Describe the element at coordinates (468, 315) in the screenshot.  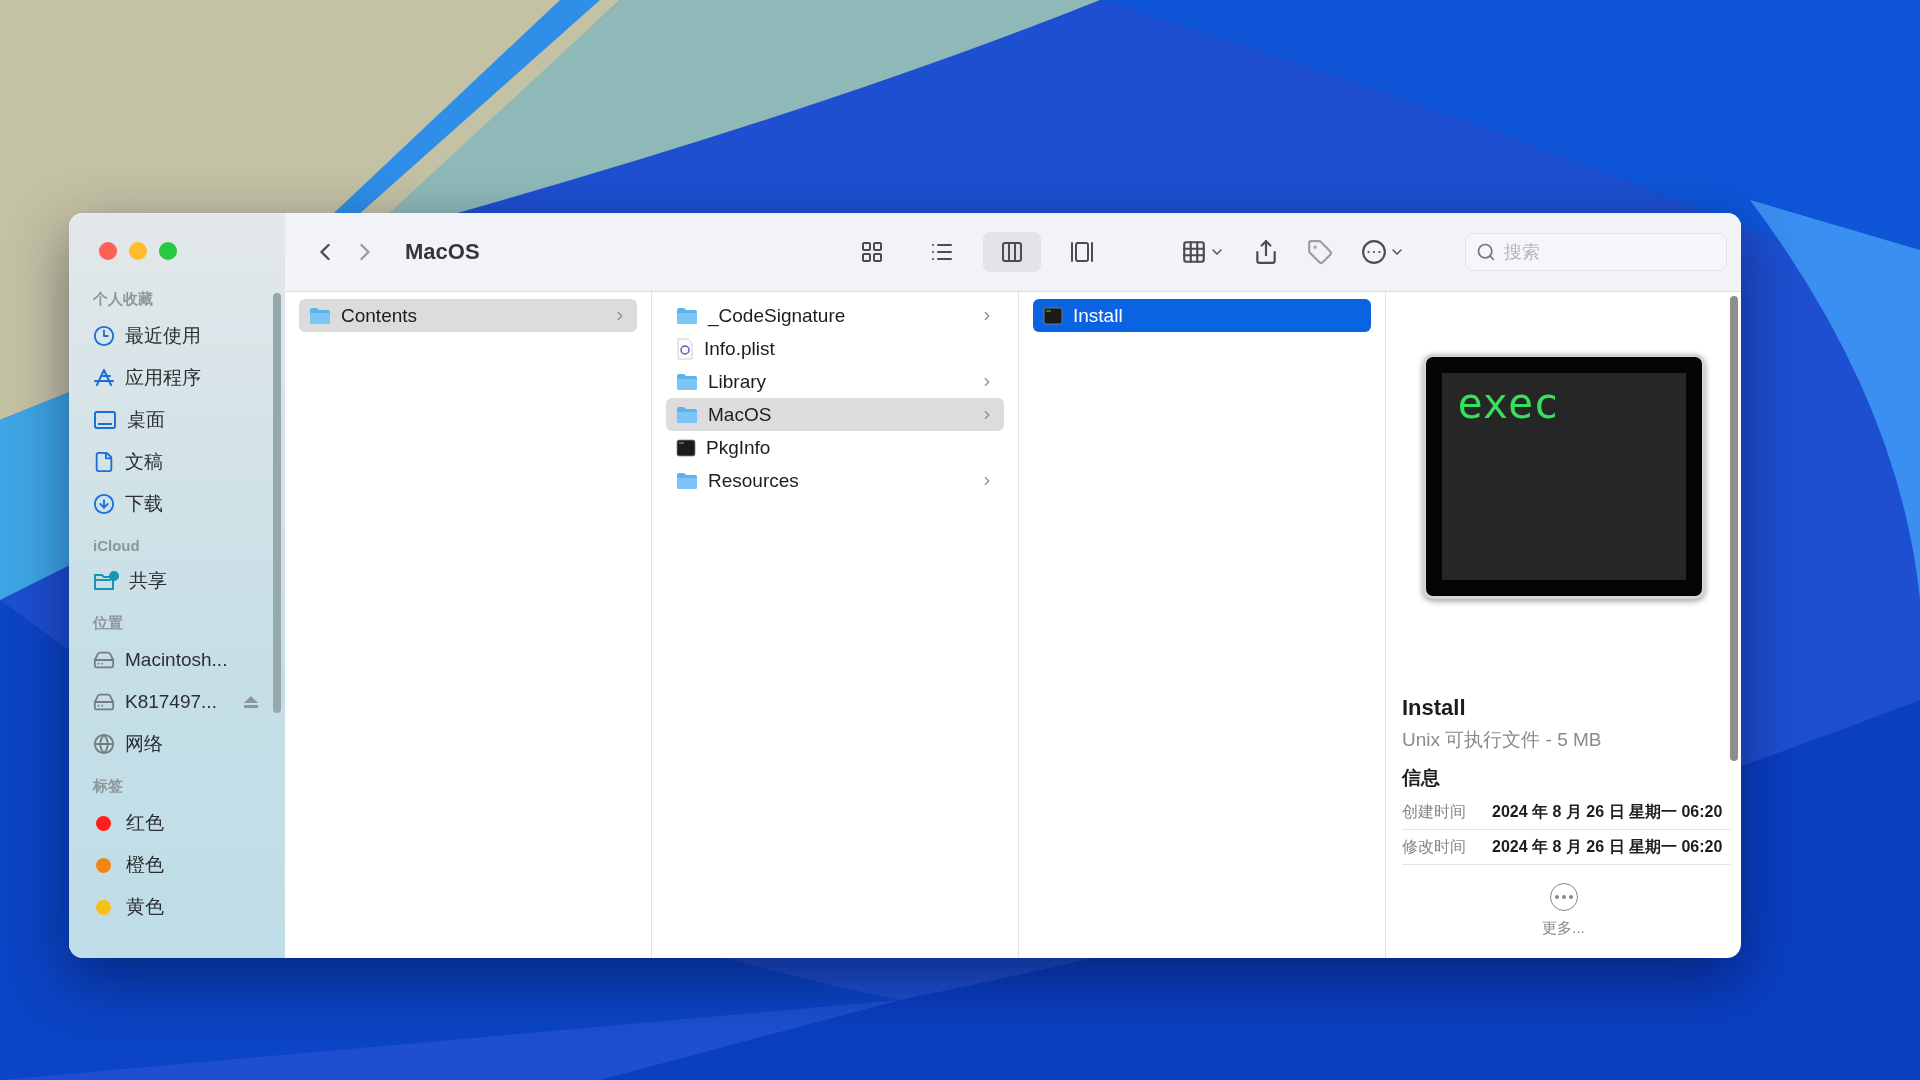
I see `file-row: Contents` at that location.